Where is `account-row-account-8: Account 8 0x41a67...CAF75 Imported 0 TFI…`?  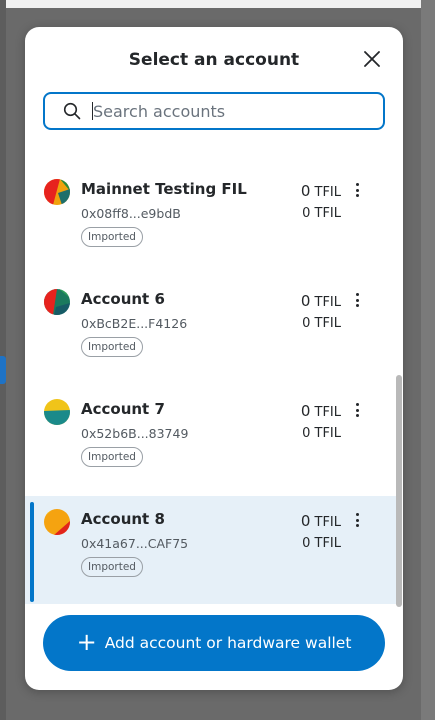
account-row-account-8: Account 8 0x41a67...CAF75 Imported 0 TFI… is located at coordinates (211, 550).